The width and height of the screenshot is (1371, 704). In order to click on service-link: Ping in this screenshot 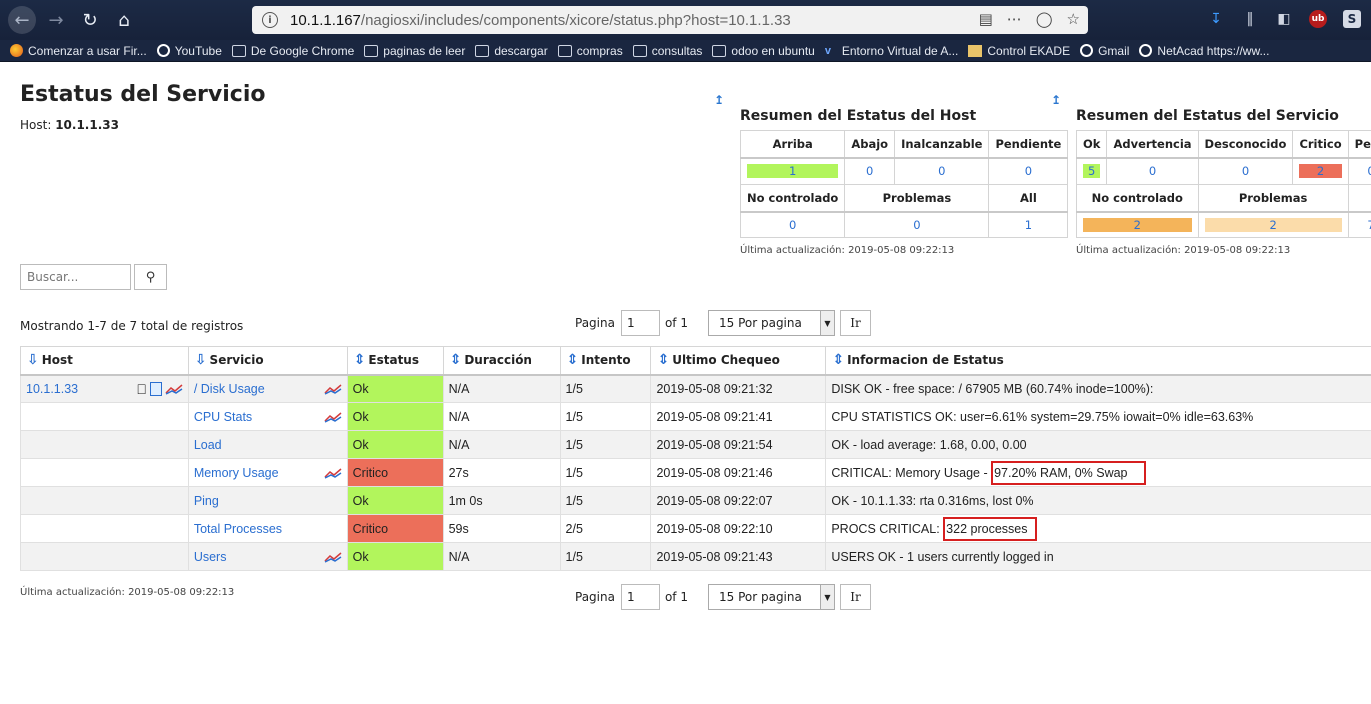, I will do `click(206, 501)`.